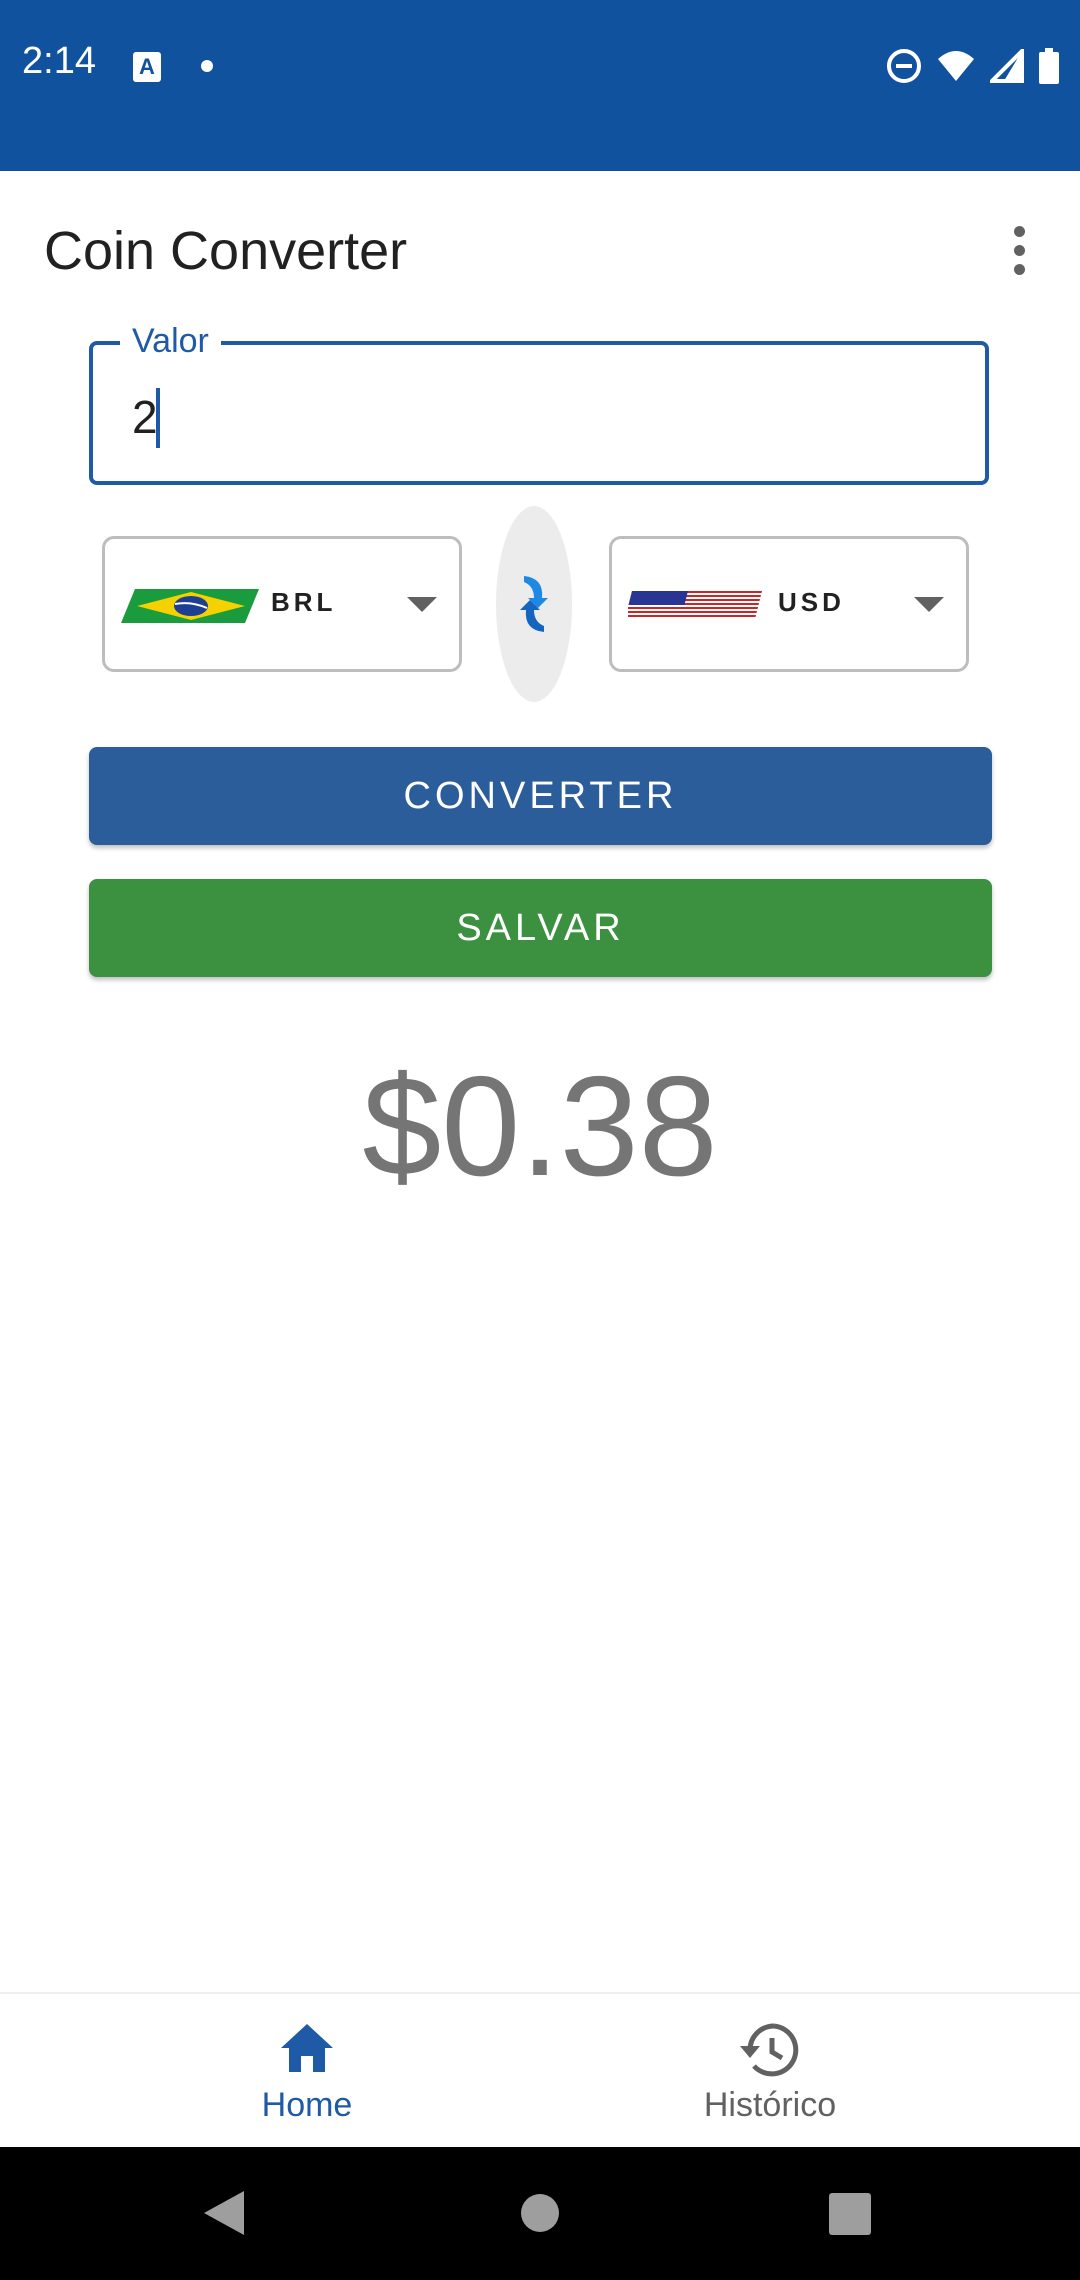 The image size is (1080, 2280). I want to click on system-navigation-bar, so click(540, 2213).